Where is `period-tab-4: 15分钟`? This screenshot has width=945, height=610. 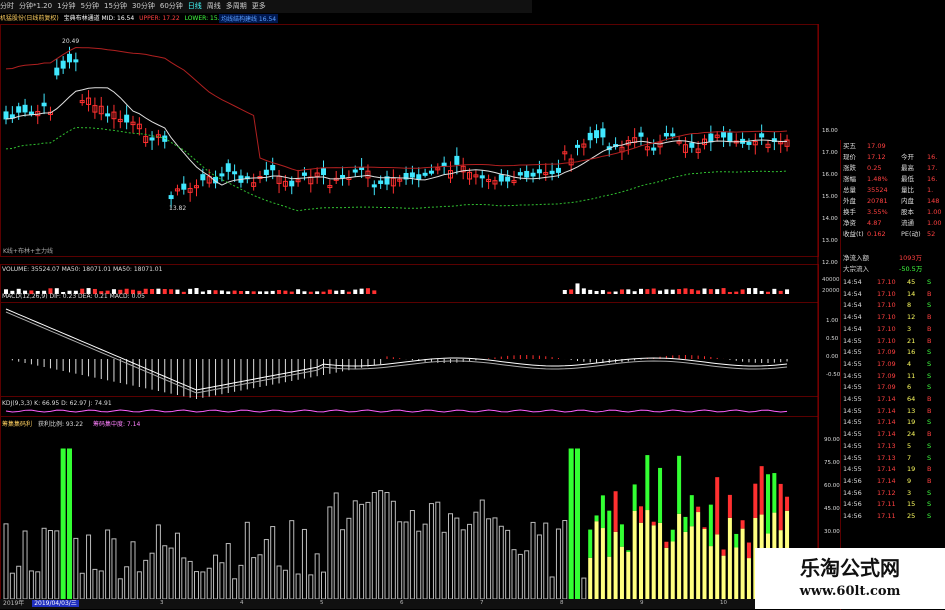
period-tab-4: 15分钟 is located at coordinates (115, 6).